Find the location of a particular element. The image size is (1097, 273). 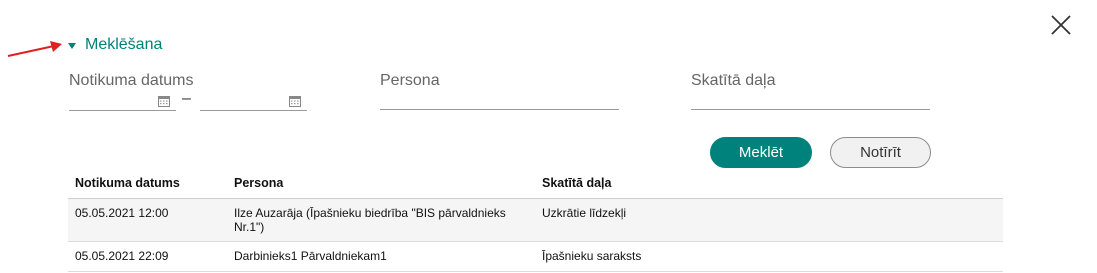

close-icon is located at coordinates (1061, 25).